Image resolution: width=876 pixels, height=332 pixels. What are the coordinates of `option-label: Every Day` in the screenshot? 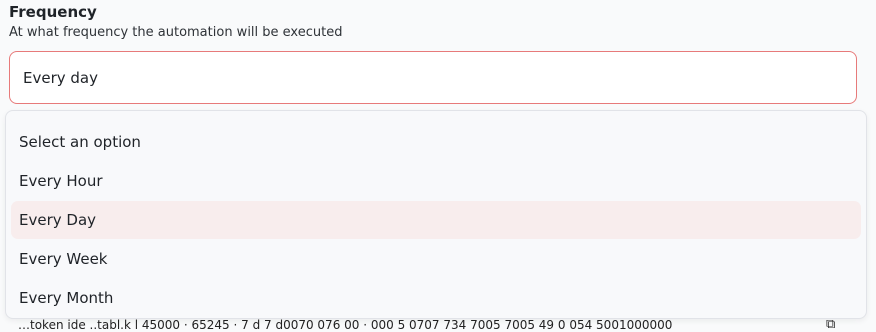 It's located at (58, 220).